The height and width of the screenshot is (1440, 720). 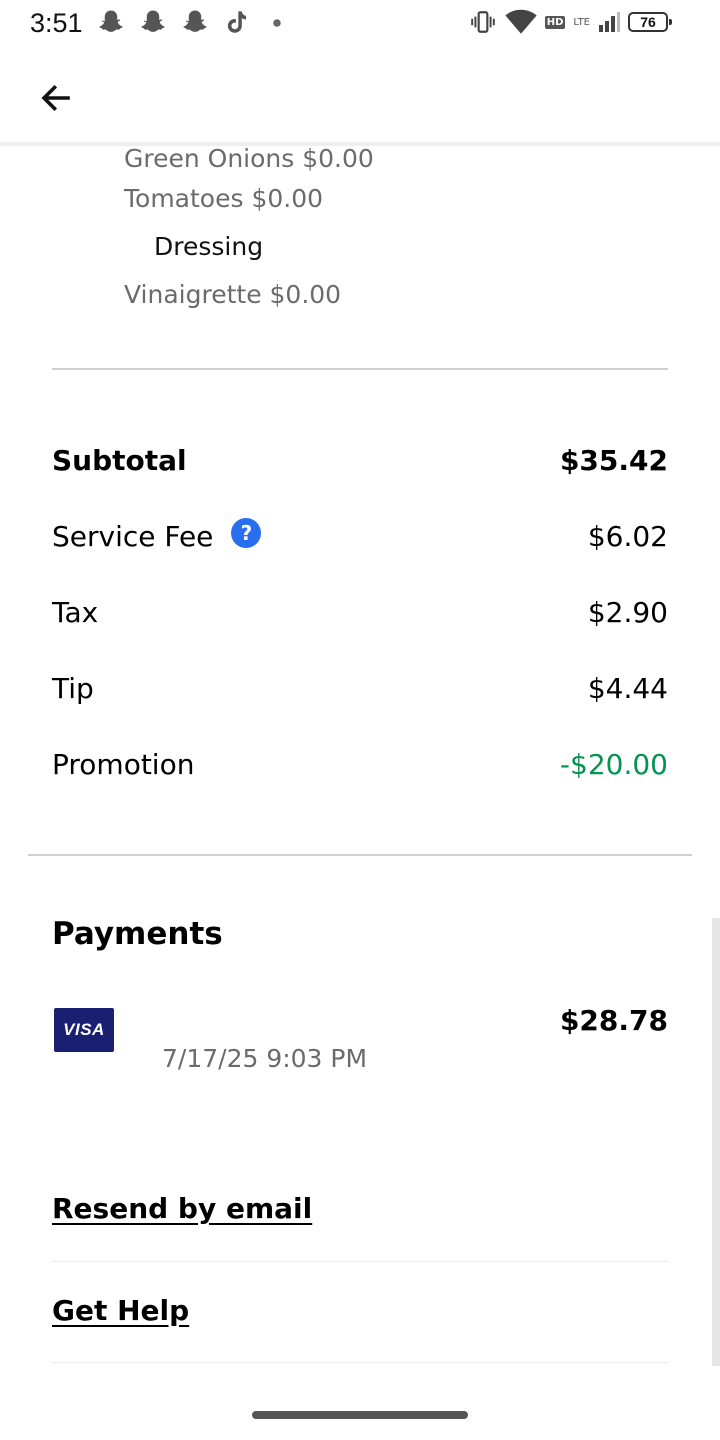 I want to click on battery-level: 76, so click(x=648, y=22).